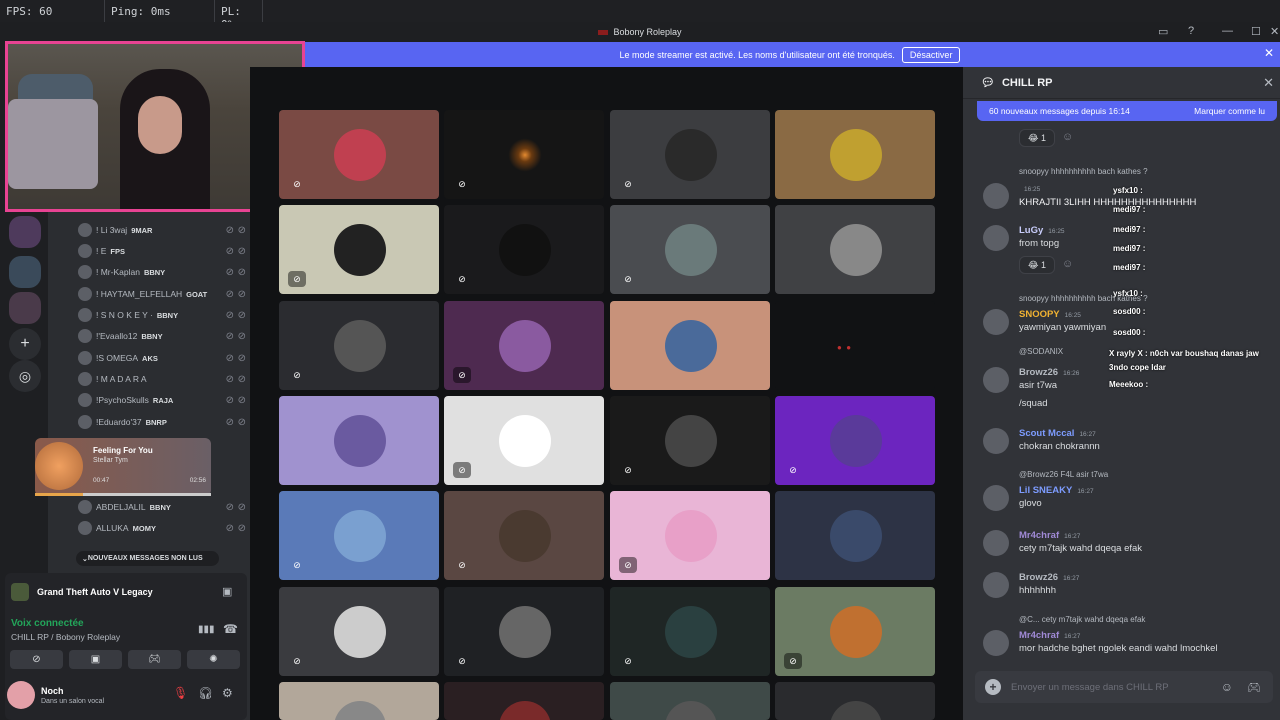 The height and width of the screenshot is (720, 1280). I want to click on author-name: Lil SNEAKY 16:27, so click(1056, 490).